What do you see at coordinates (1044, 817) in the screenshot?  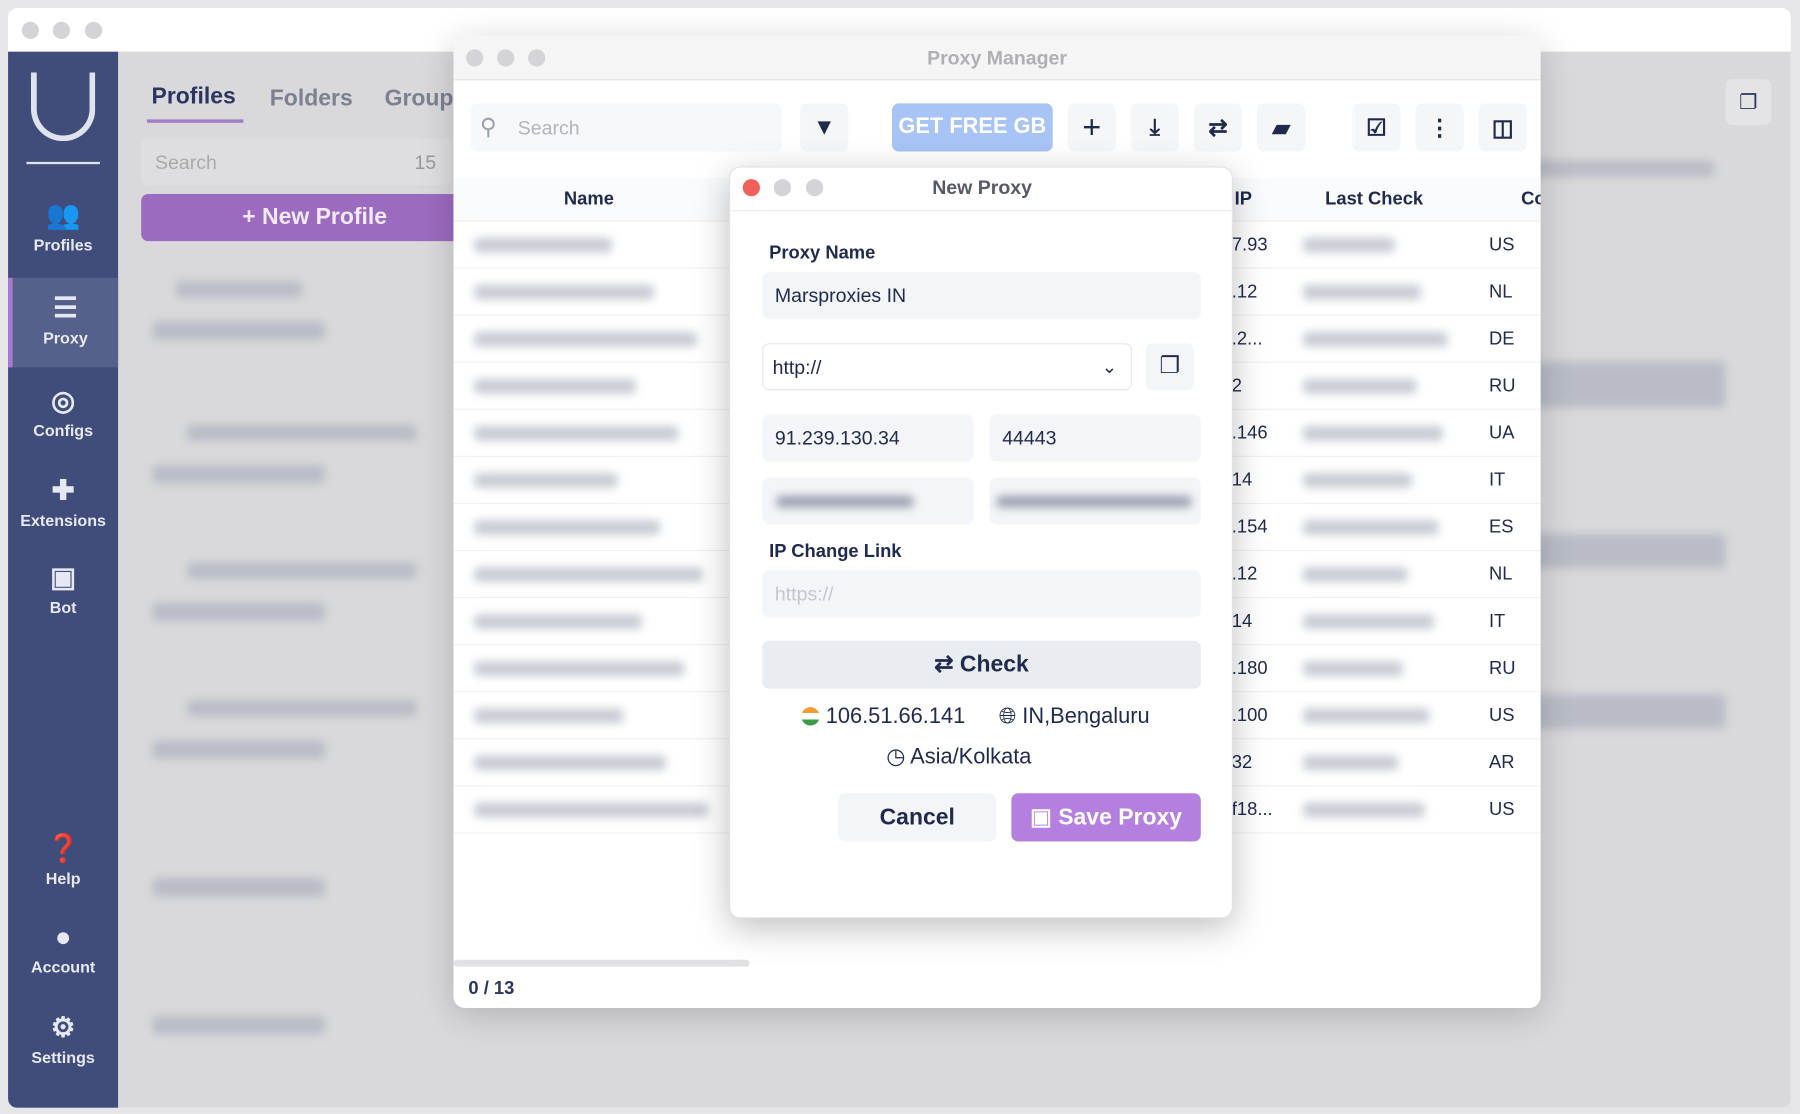 I see `floppy-disk-icon: ▣` at bounding box center [1044, 817].